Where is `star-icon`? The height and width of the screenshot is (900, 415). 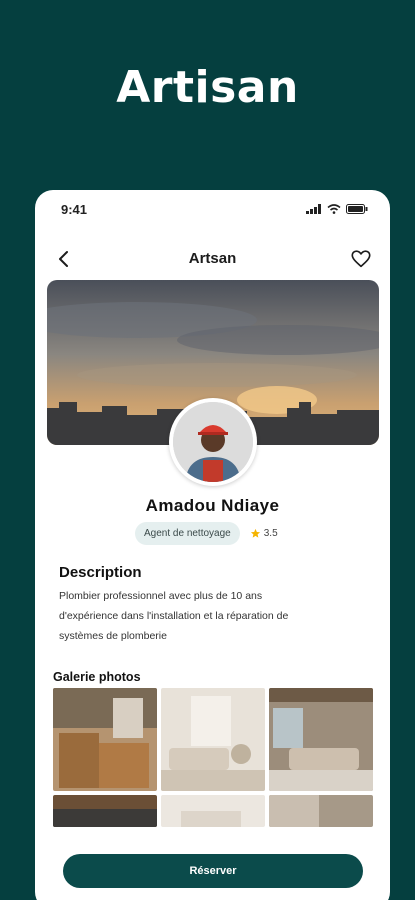
star-icon is located at coordinates (255, 533).